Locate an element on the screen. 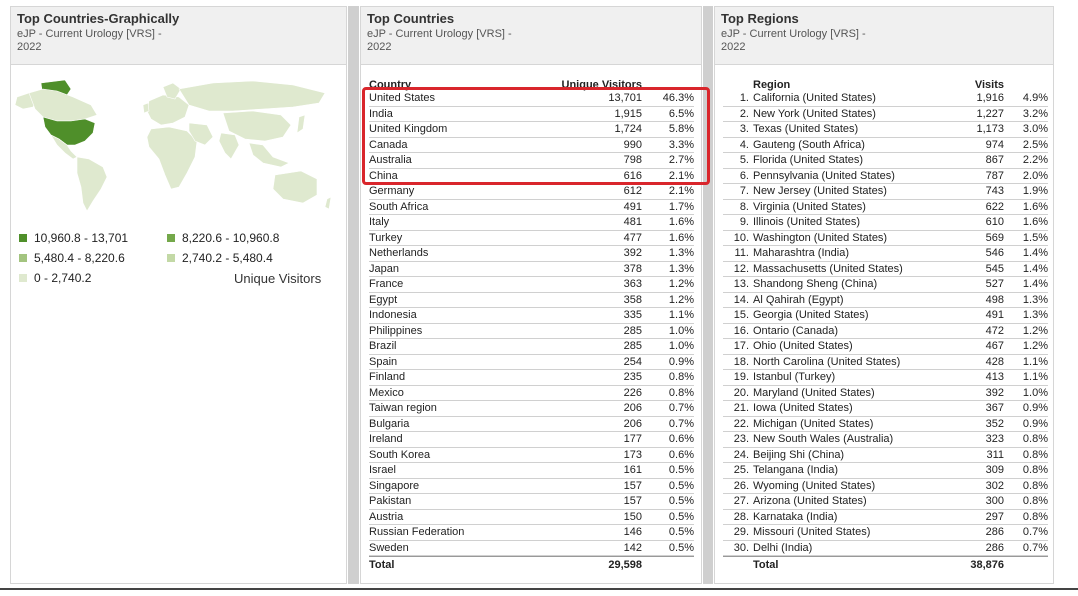 This screenshot has height=596, width=1078. region-name: Washington (United States) is located at coordinates (820, 237).